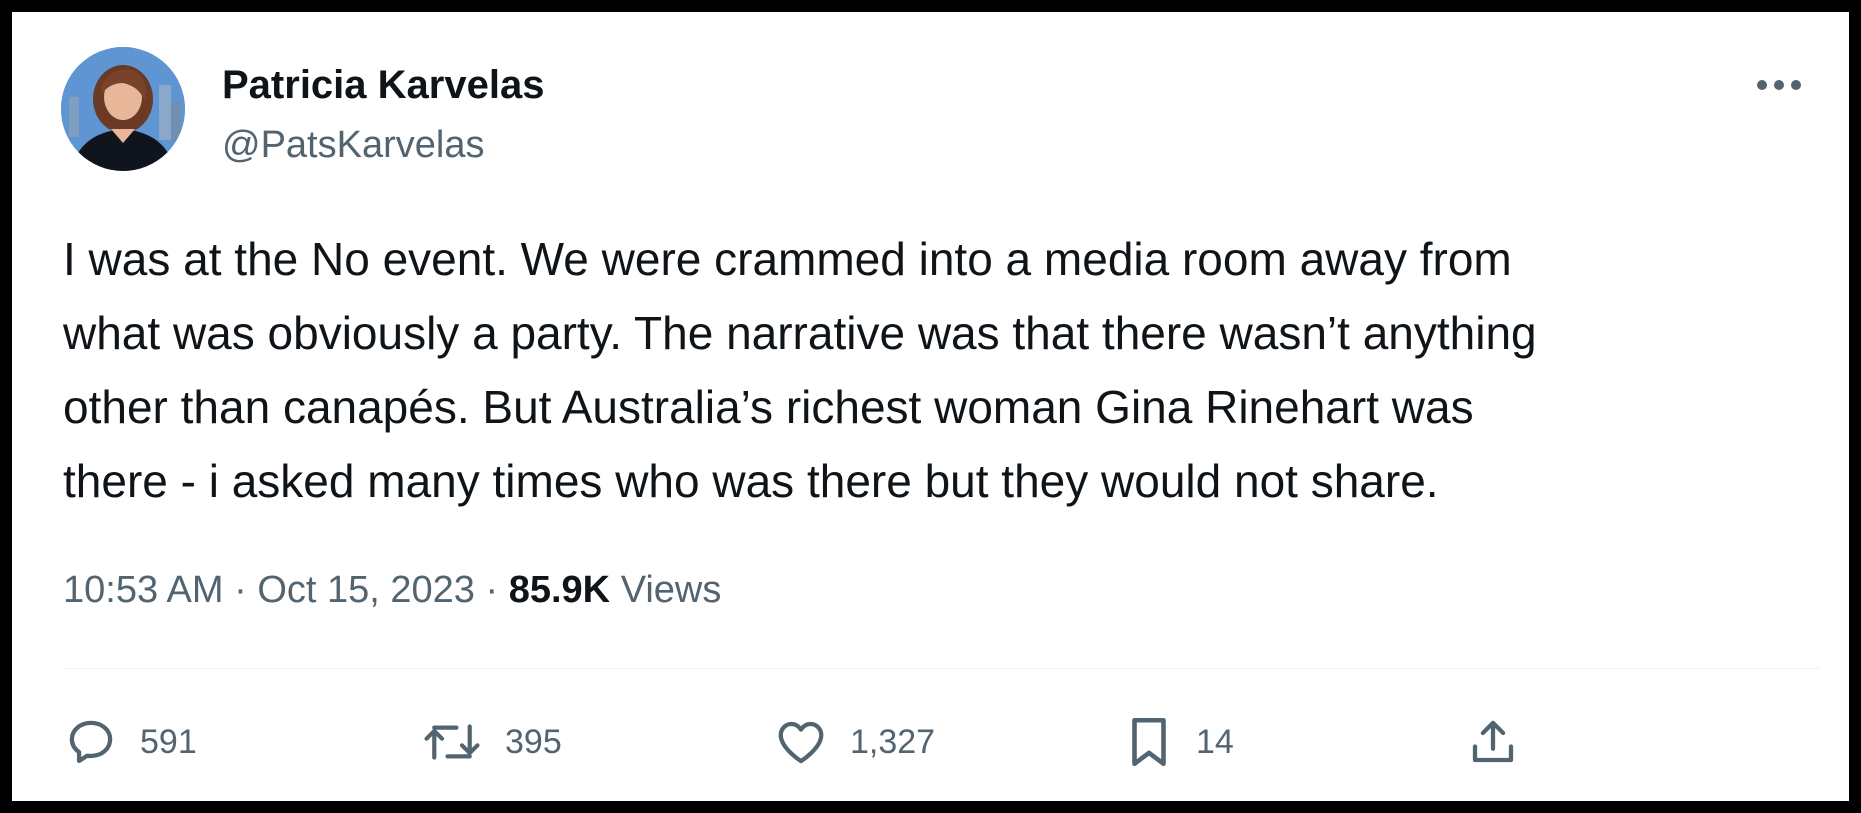  I want to click on share-button, so click(1493, 742).